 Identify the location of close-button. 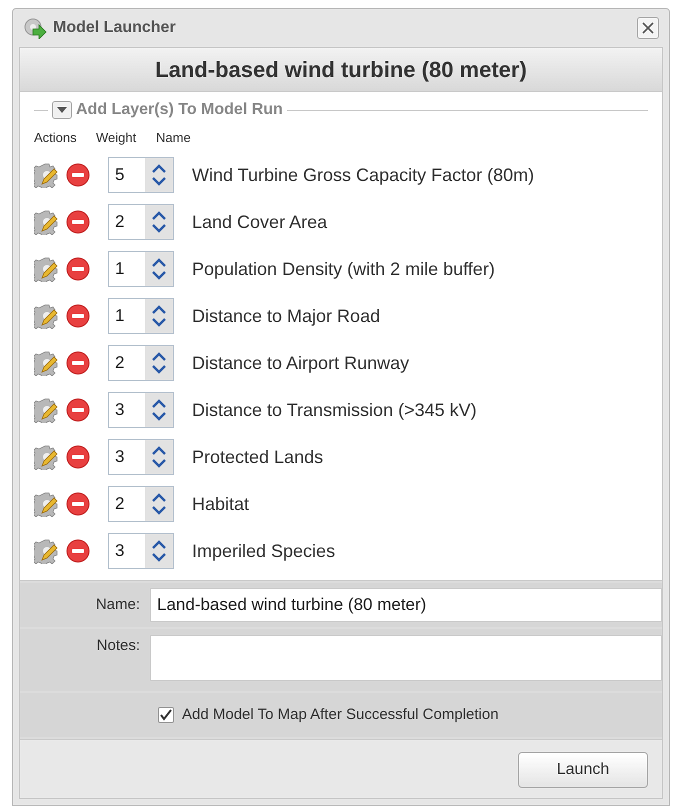
(648, 28).